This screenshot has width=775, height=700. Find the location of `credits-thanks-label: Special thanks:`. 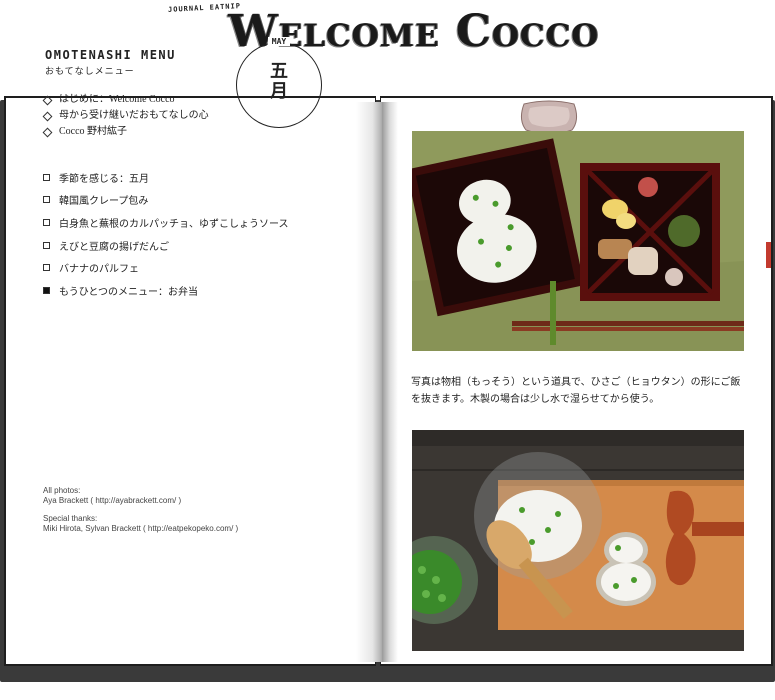

credits-thanks-label: Special thanks: is located at coordinates (70, 518).